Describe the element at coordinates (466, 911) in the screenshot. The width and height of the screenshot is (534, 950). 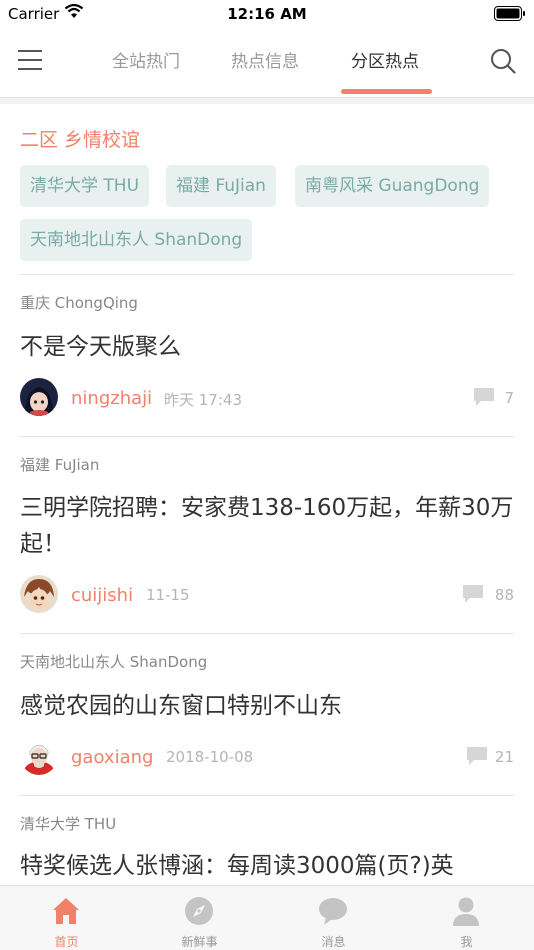
I see `person-icon` at that location.